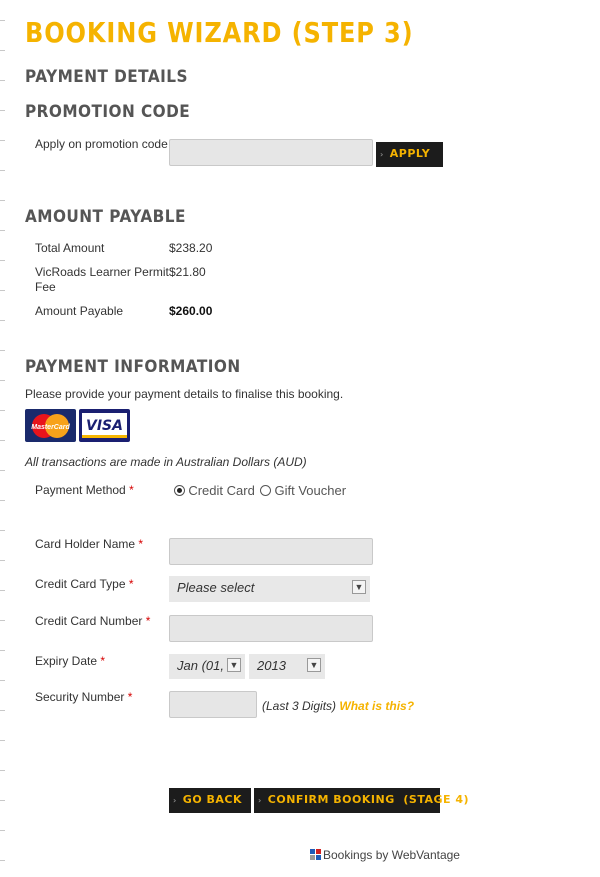 Image resolution: width=600 pixels, height=877 pixels. I want to click on credit-card-radio, so click(179, 490).